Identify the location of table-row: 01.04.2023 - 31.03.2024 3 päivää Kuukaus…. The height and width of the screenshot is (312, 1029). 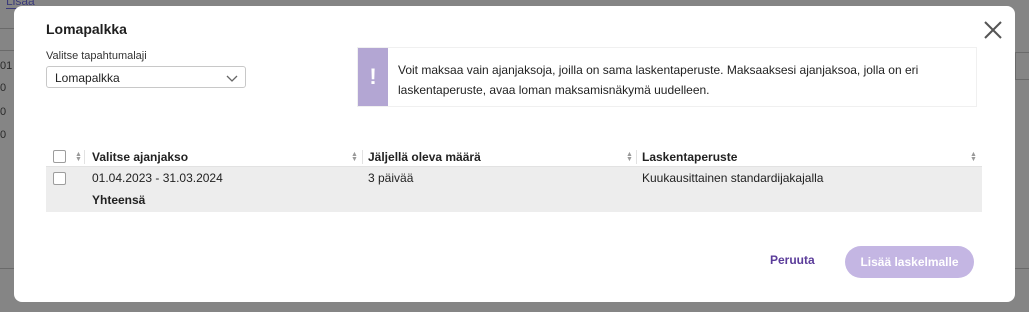
(514, 178).